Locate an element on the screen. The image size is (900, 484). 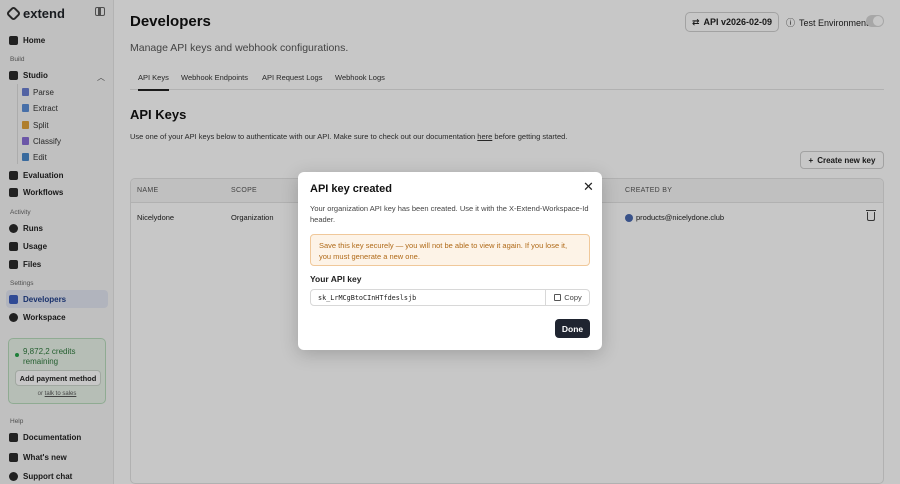
copy-icon is located at coordinates (558, 297).